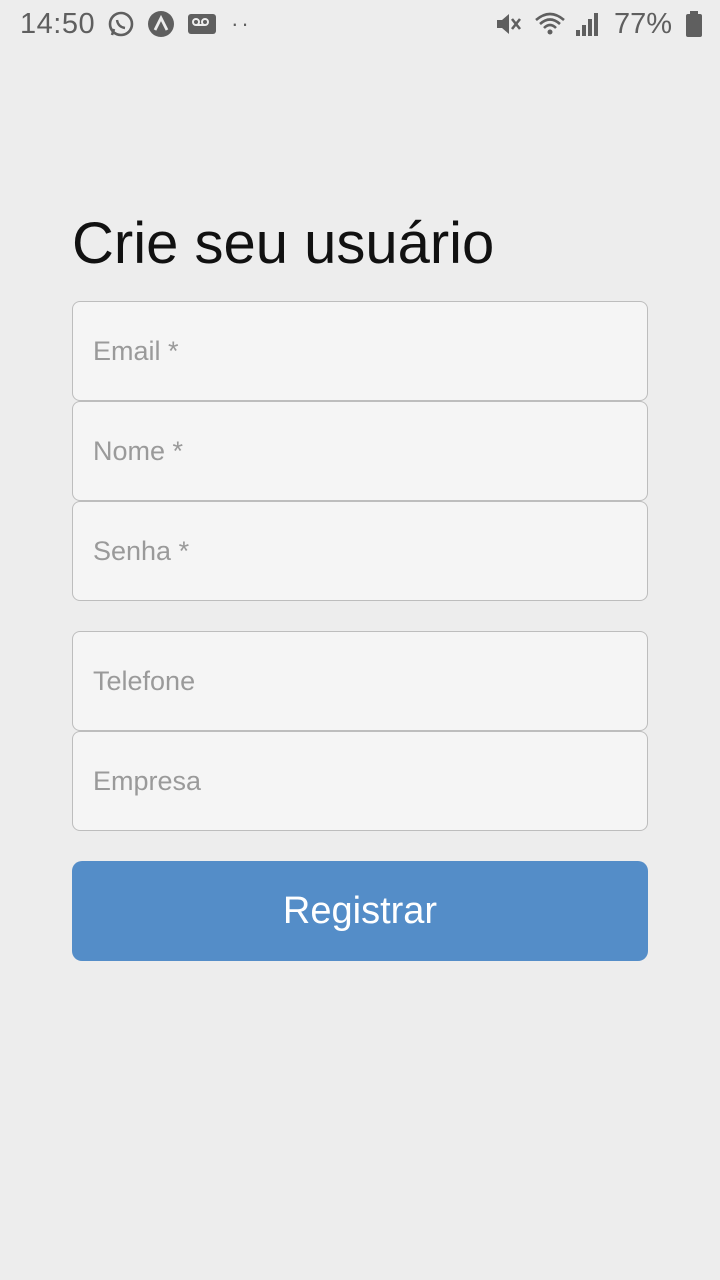 The height and width of the screenshot is (1280, 720). Describe the element at coordinates (360, 911) in the screenshot. I see `register-button: Registrar` at that location.